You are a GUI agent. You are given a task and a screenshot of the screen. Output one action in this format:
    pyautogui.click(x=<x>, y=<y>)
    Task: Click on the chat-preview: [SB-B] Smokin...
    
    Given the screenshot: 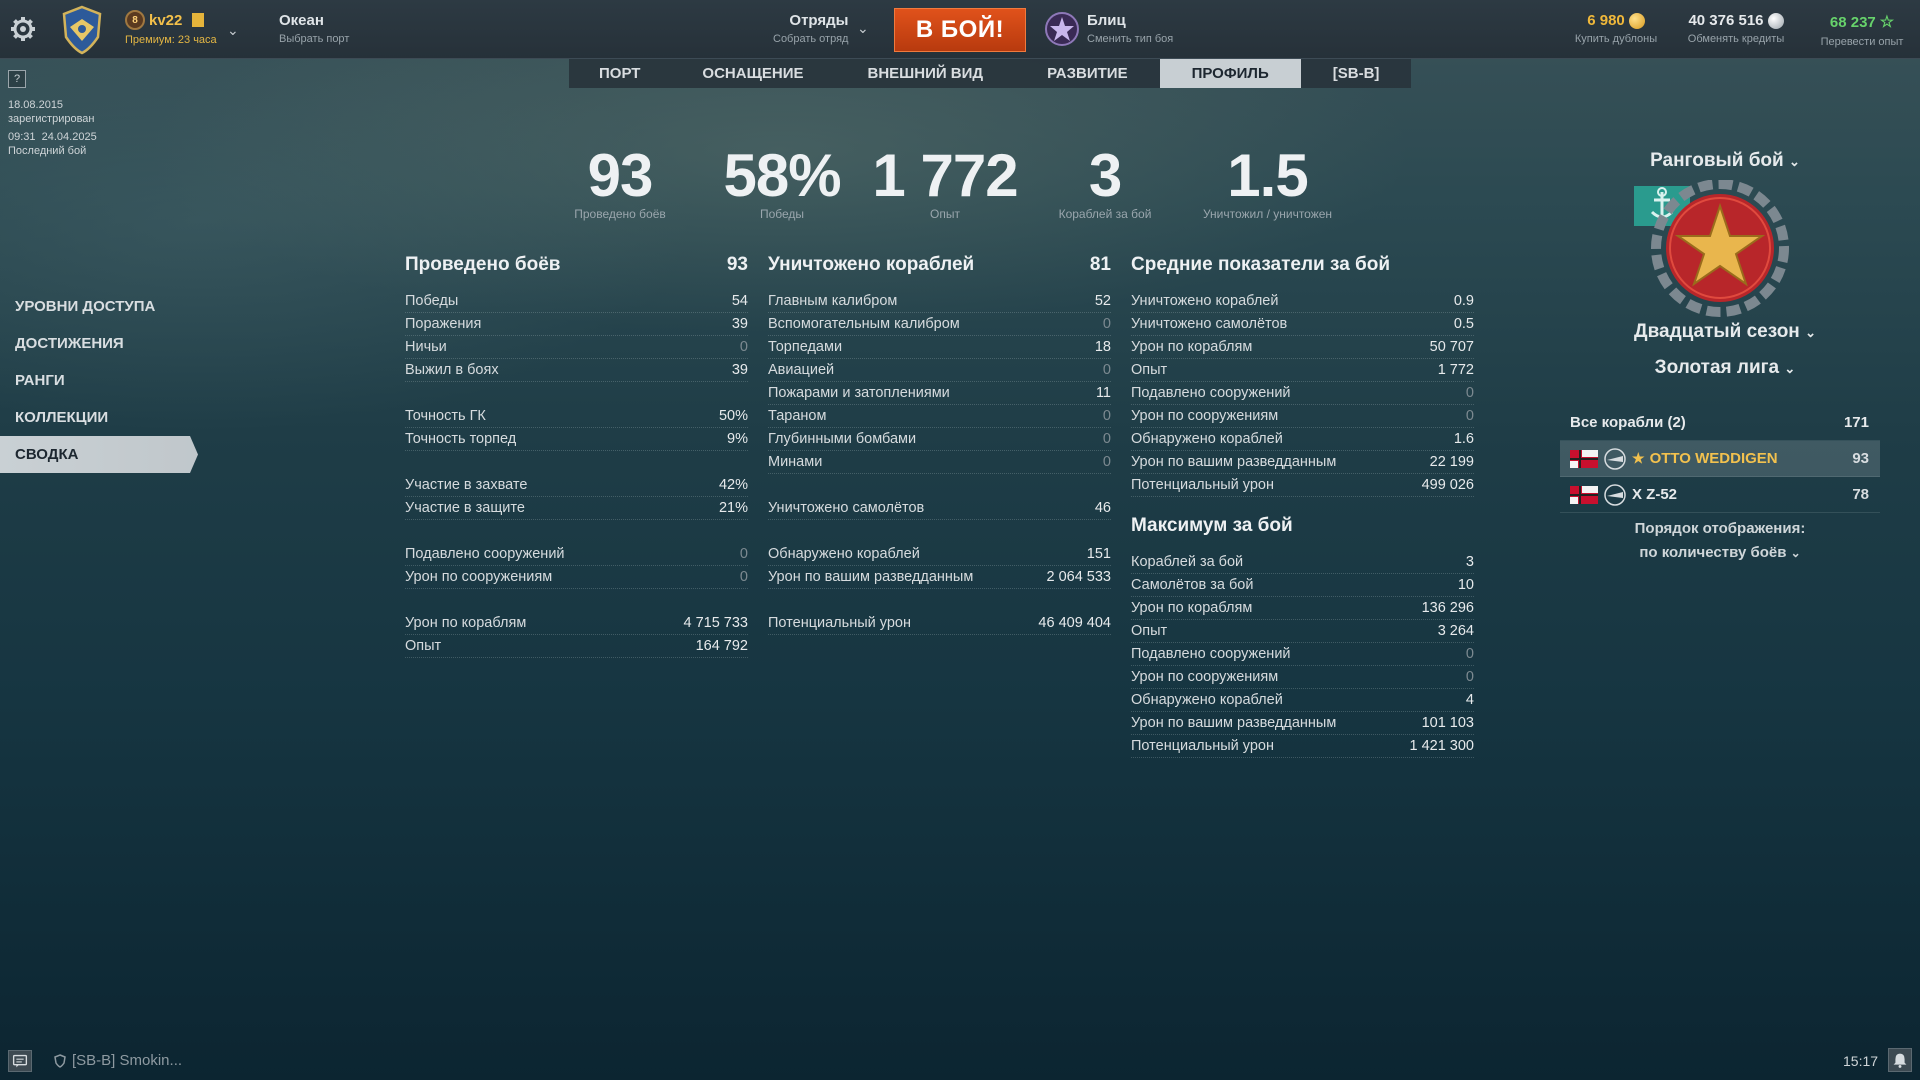 What is the action you would take?
    pyautogui.click(x=118, y=1060)
    